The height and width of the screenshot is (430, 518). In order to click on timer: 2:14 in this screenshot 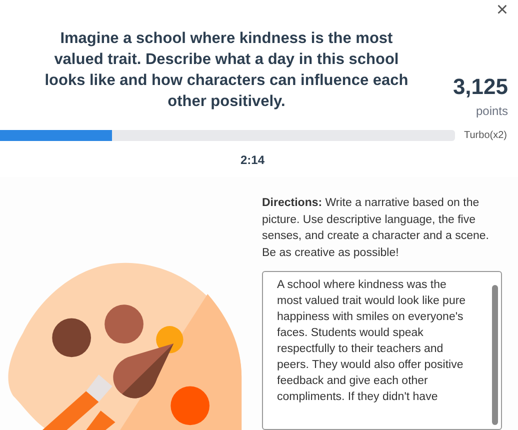, I will do `click(252, 160)`.